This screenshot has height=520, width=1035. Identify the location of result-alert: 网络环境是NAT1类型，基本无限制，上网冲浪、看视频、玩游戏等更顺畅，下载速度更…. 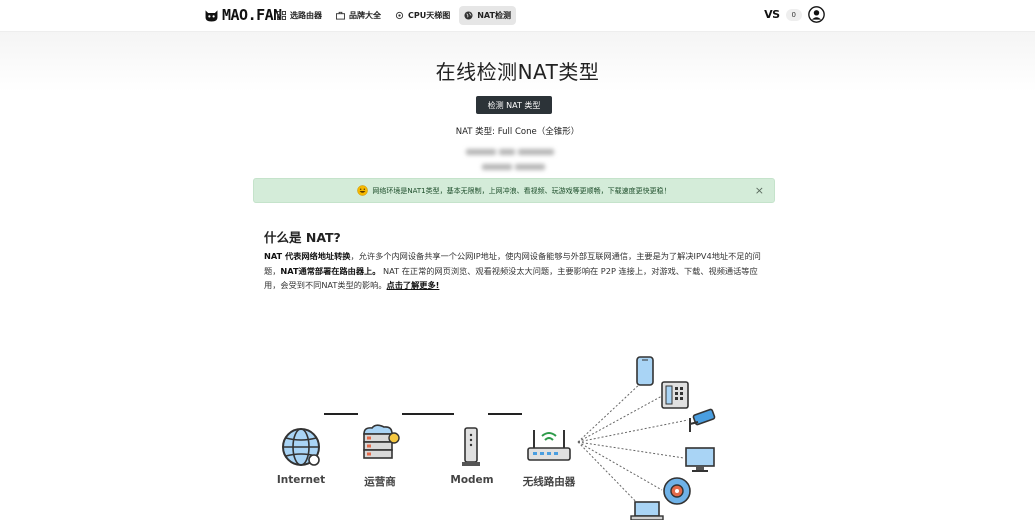
(514, 190).